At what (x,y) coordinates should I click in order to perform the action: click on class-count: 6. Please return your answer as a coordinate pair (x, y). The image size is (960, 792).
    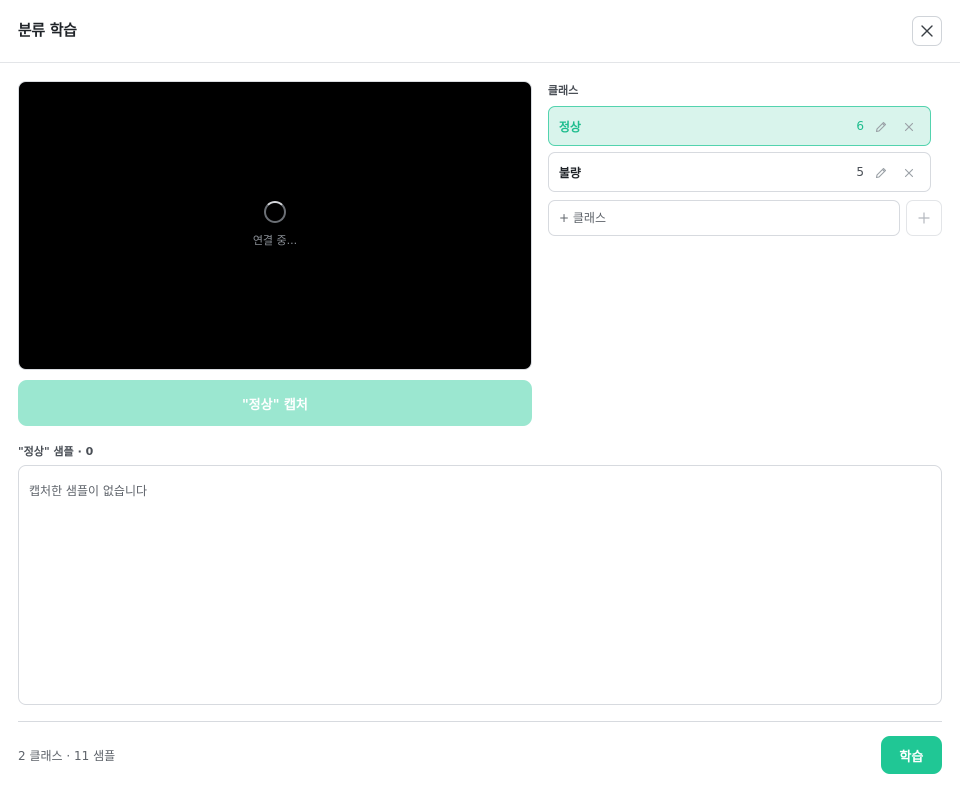
    Looking at the image, I should click on (860, 126).